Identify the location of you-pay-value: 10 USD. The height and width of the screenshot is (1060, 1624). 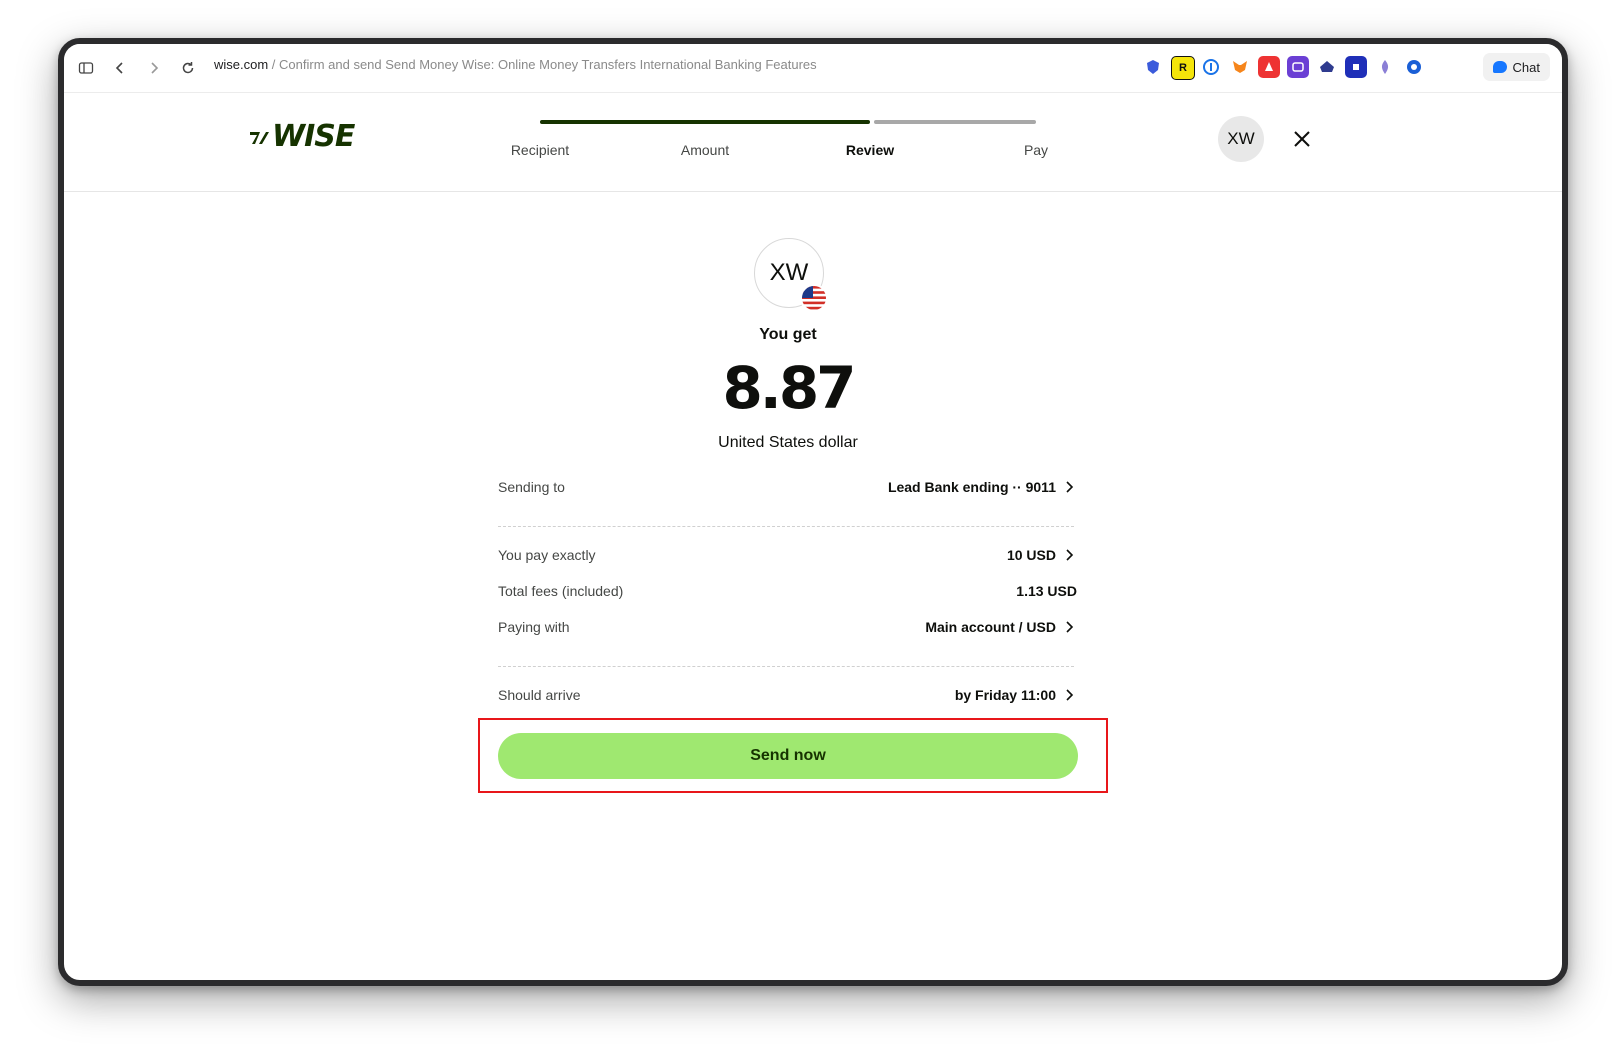
(1031, 555).